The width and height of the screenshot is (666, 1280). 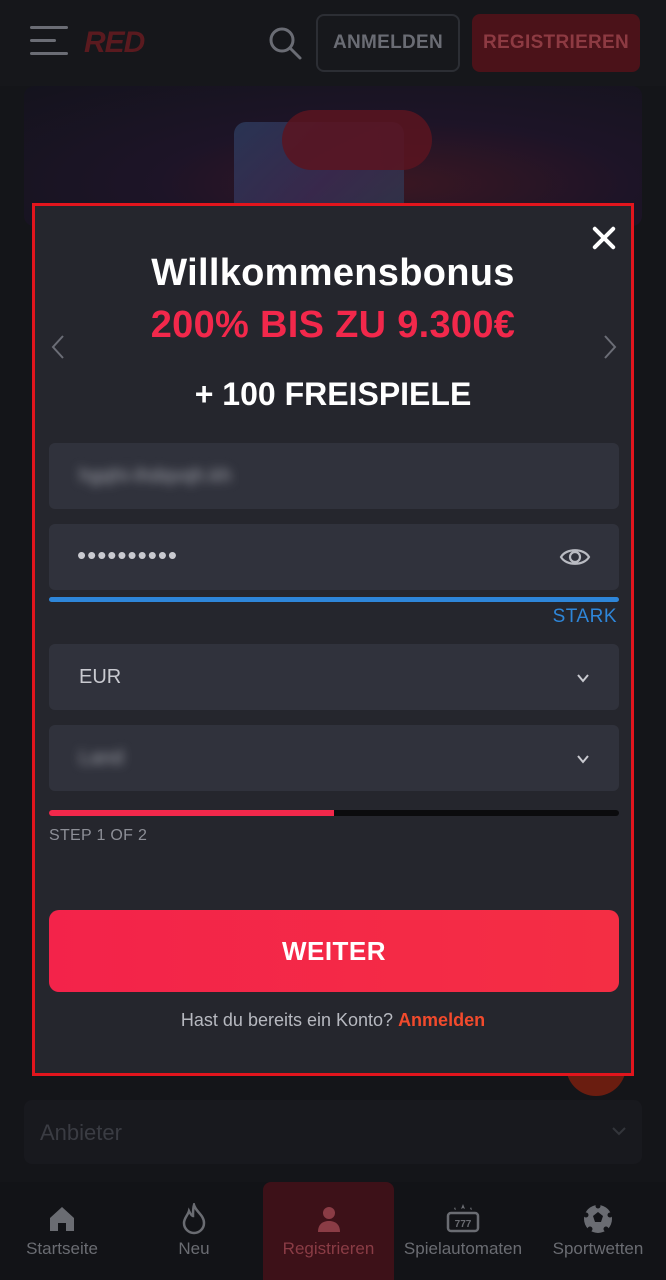 I want to click on email-field: hgqhi-ihdqvqh.kh, so click(x=334, y=476).